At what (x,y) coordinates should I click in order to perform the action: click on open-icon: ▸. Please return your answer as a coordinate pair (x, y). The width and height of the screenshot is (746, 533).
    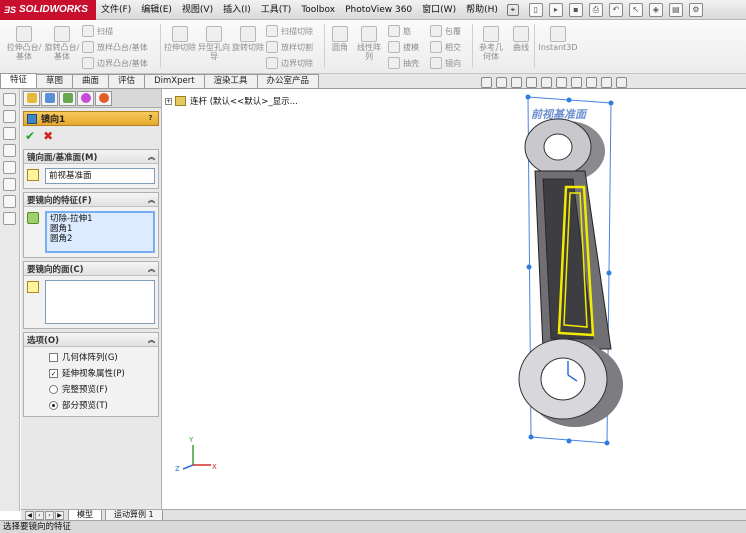
    Looking at the image, I should click on (555, 9).